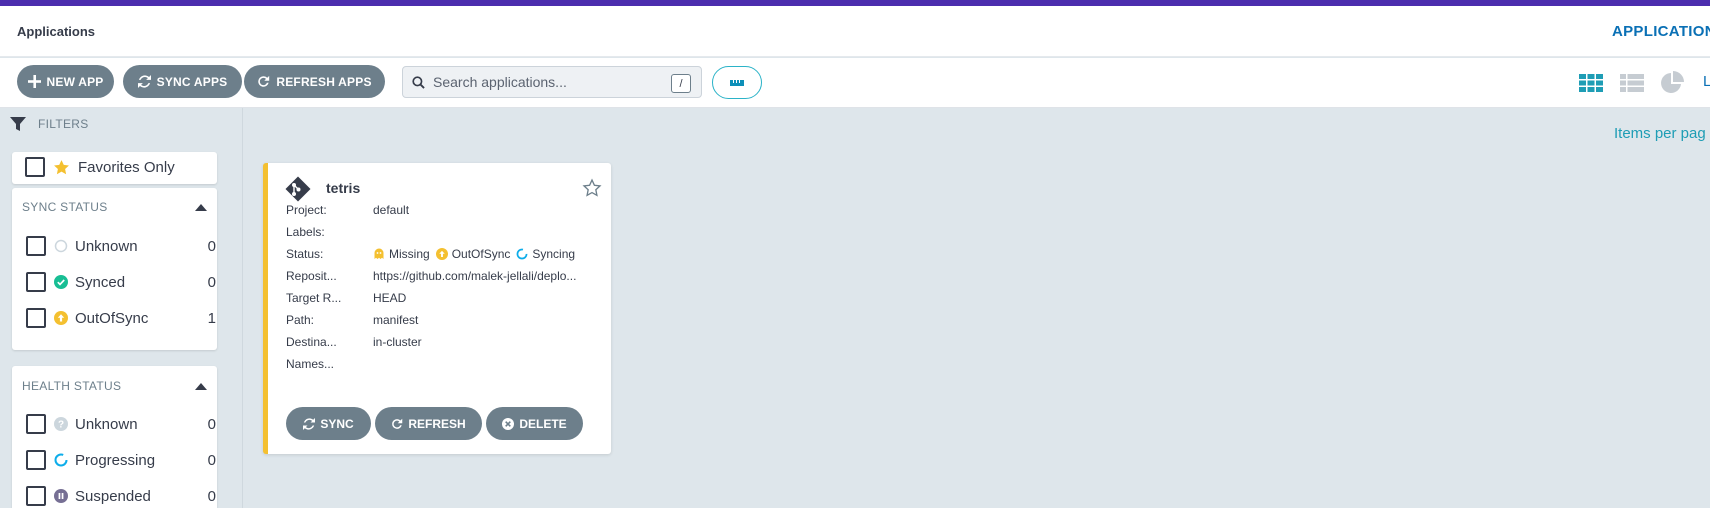 This screenshot has width=1710, height=508. What do you see at coordinates (75, 81) in the screenshot?
I see `new-app-label: NEW APP` at bounding box center [75, 81].